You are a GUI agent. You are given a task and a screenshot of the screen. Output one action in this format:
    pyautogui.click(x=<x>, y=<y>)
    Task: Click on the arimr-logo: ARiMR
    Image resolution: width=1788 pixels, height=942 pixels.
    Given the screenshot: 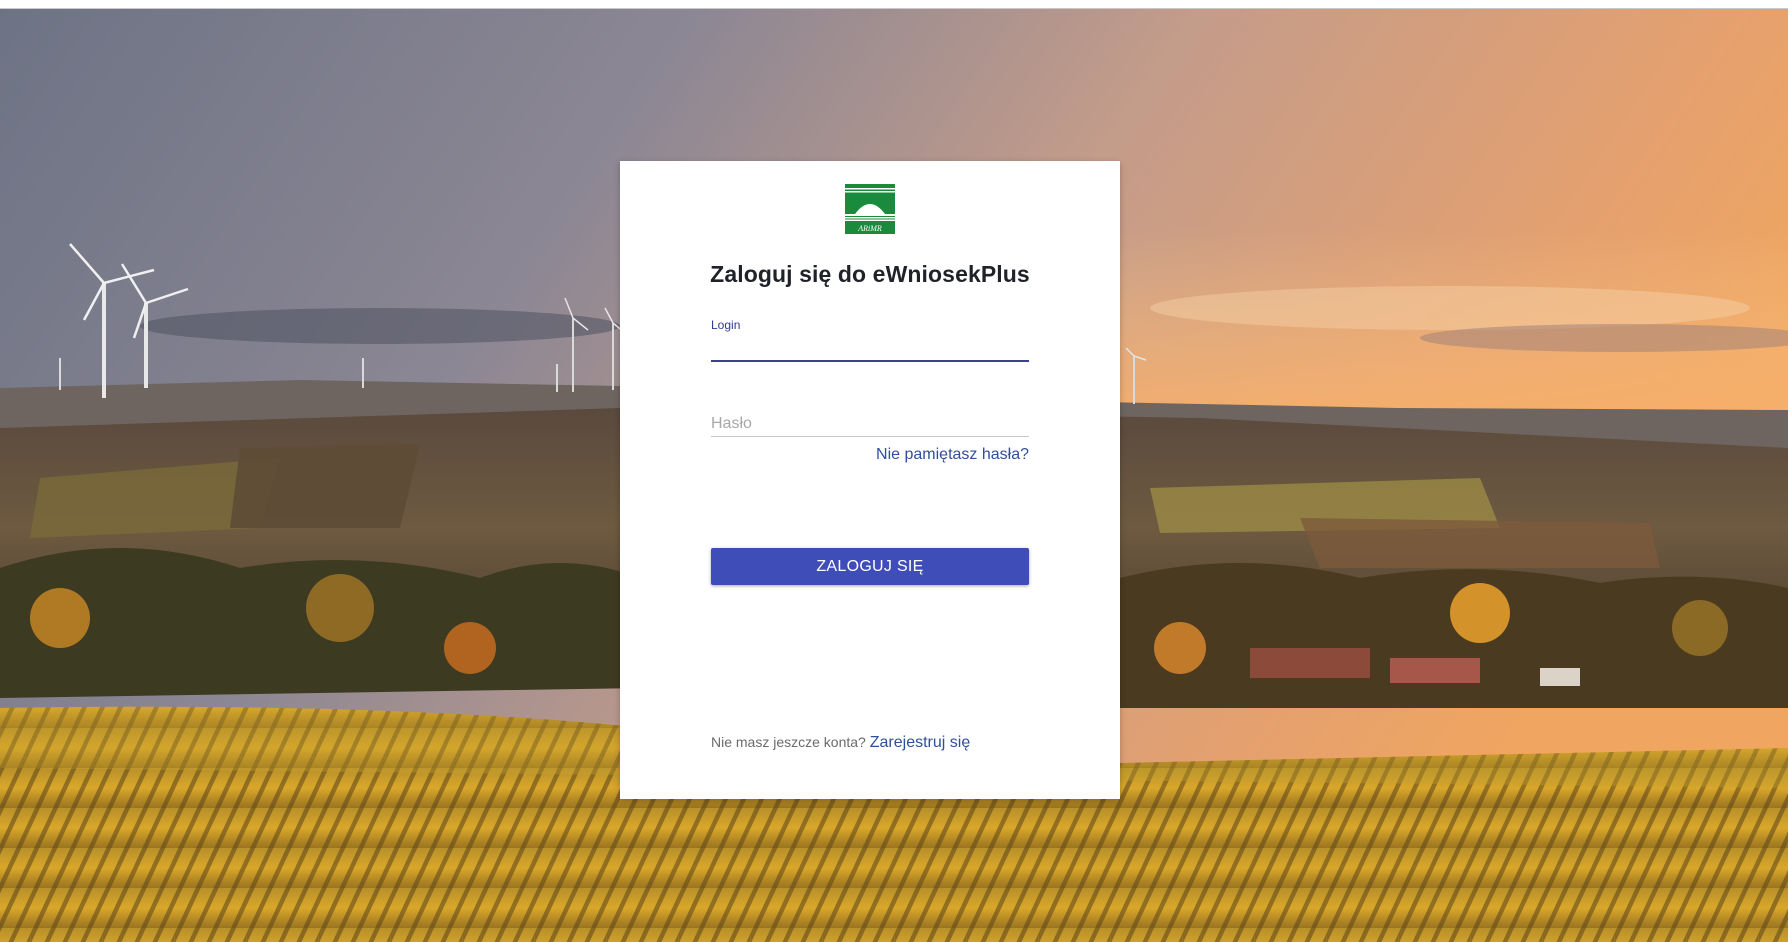 What is the action you would take?
    pyautogui.click(x=870, y=209)
    